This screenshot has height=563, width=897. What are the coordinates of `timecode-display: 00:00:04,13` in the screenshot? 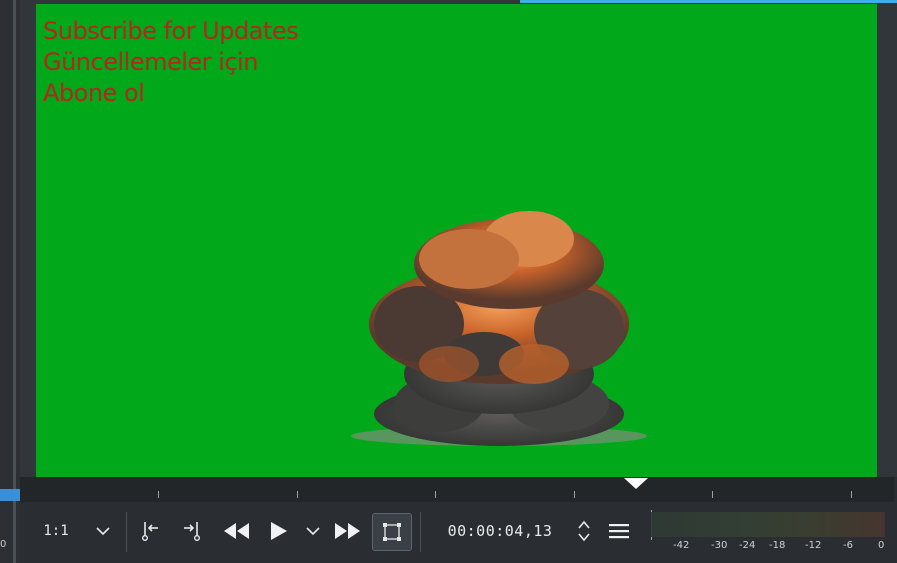 It's located at (500, 531).